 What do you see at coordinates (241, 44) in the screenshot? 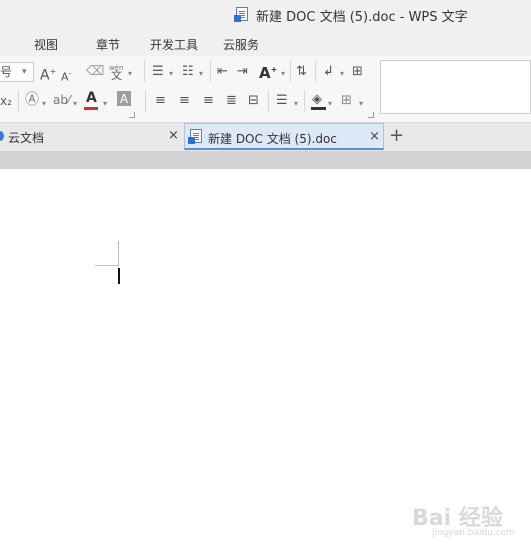
I see `menu-cloud-service: 云服务` at bounding box center [241, 44].